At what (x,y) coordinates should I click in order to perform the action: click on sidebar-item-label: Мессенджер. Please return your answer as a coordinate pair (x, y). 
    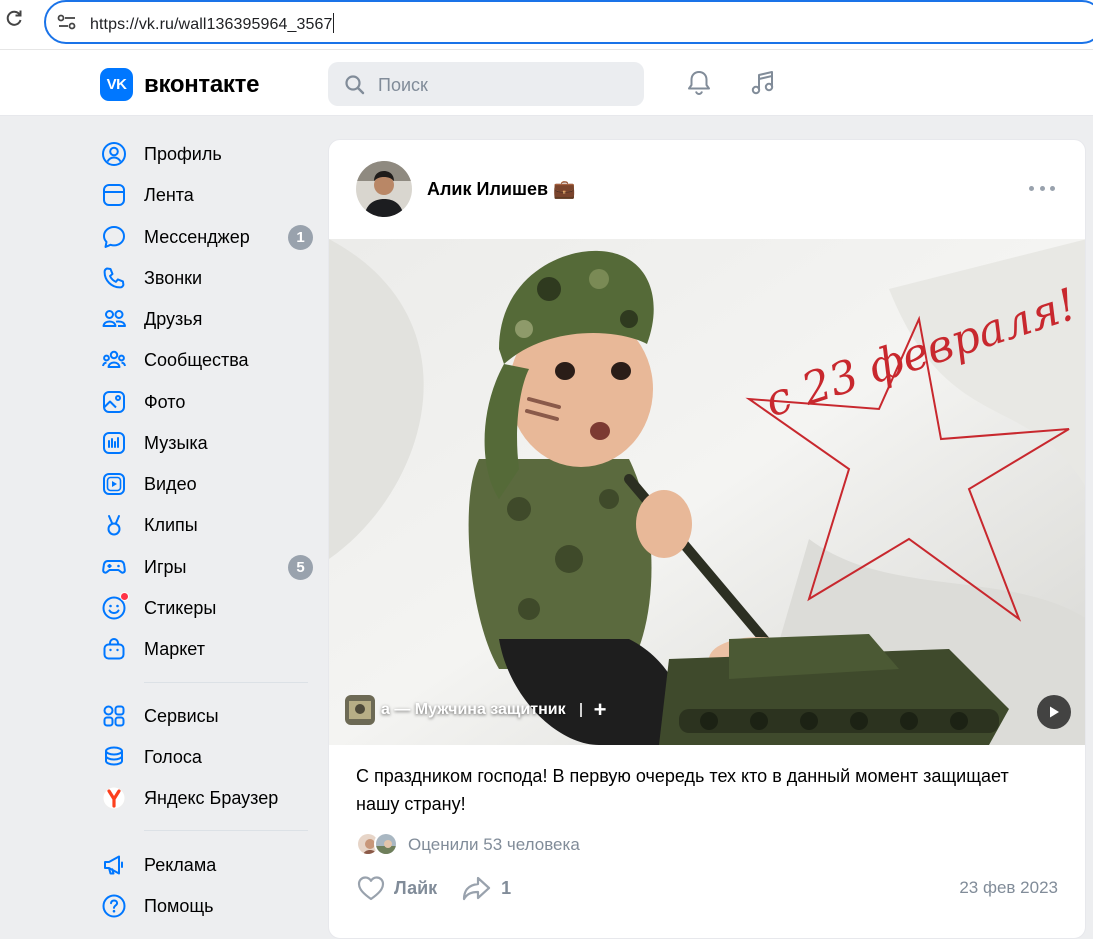
    Looking at the image, I should click on (197, 236).